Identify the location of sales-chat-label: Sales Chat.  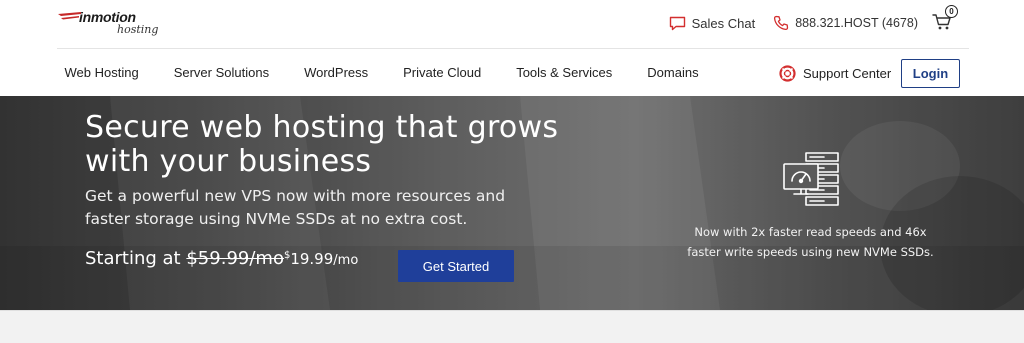
(723, 23).